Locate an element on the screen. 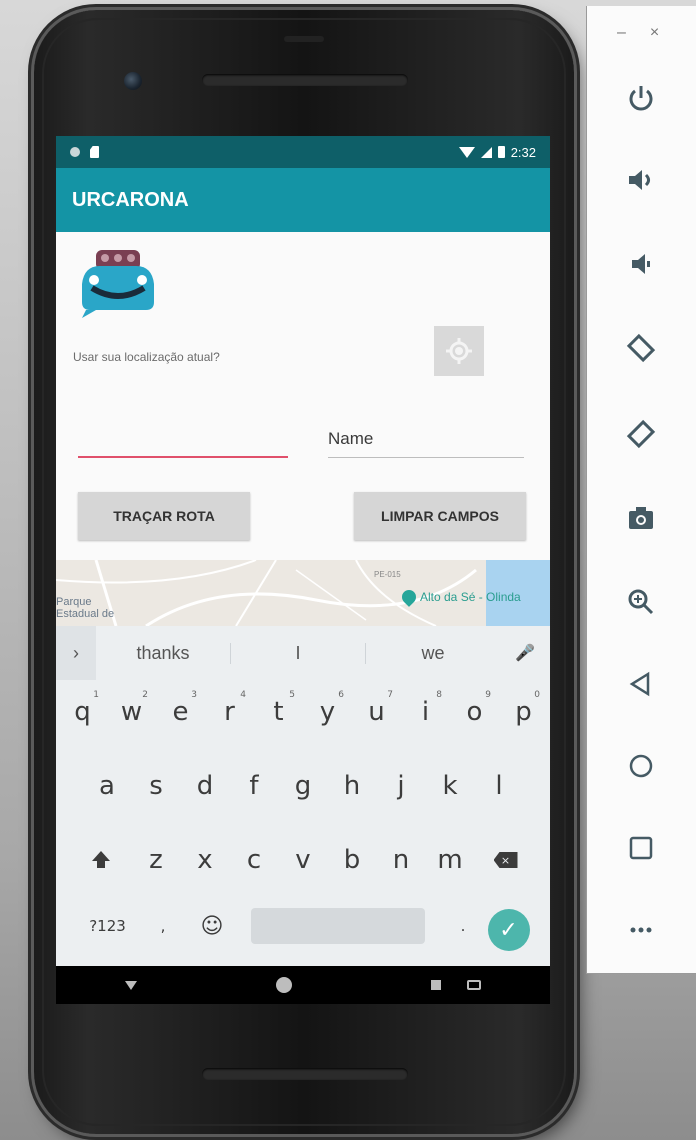 This screenshot has height=1140, width=696. key-q: q1 is located at coordinates (82, 712).